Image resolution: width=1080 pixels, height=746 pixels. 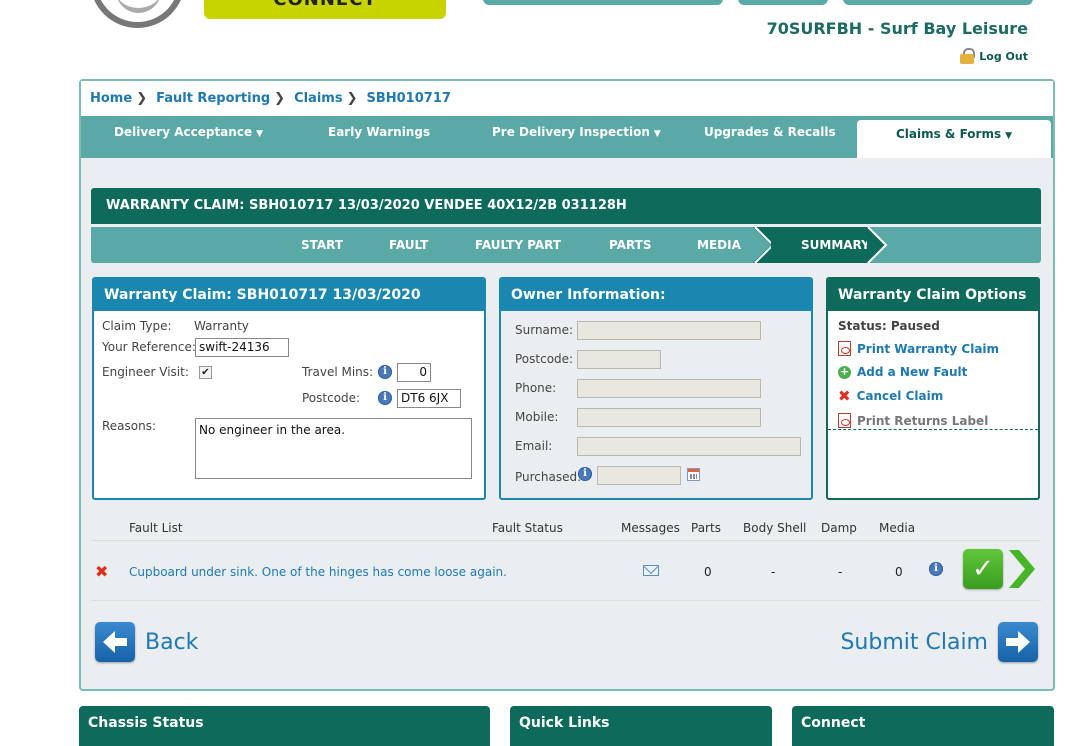 What do you see at coordinates (284, 726) in the screenshot?
I see `chassis-status-panel: Chassis Status` at bounding box center [284, 726].